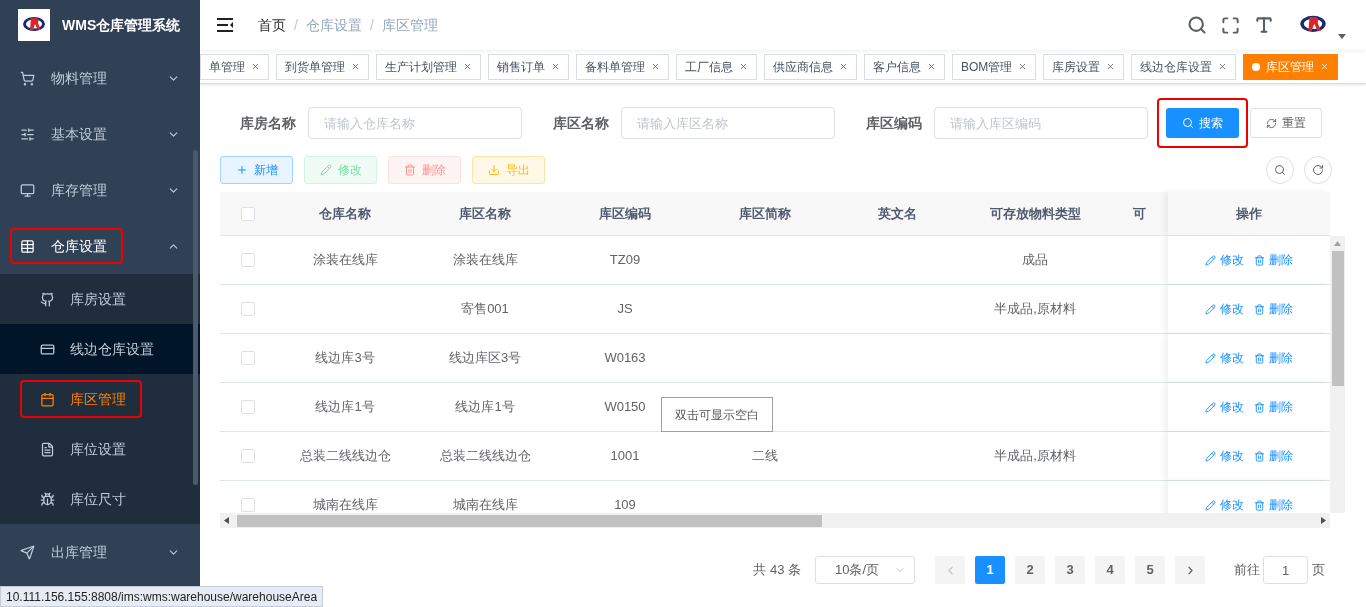 This screenshot has height=607, width=1366. What do you see at coordinates (1323, 520) in the screenshot?
I see `scroll-right-arrow-icon` at bounding box center [1323, 520].